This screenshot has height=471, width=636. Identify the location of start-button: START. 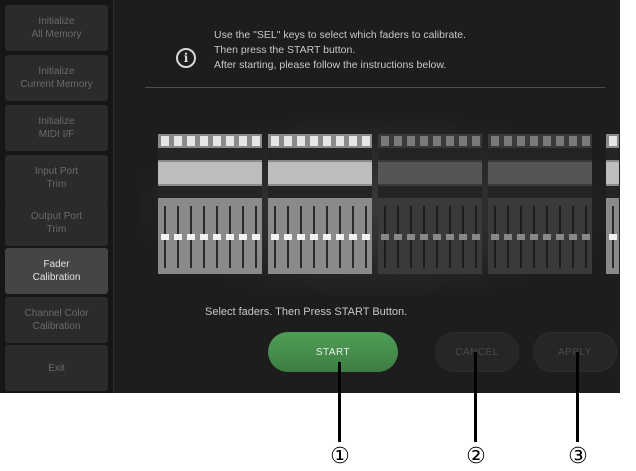
(333, 352).